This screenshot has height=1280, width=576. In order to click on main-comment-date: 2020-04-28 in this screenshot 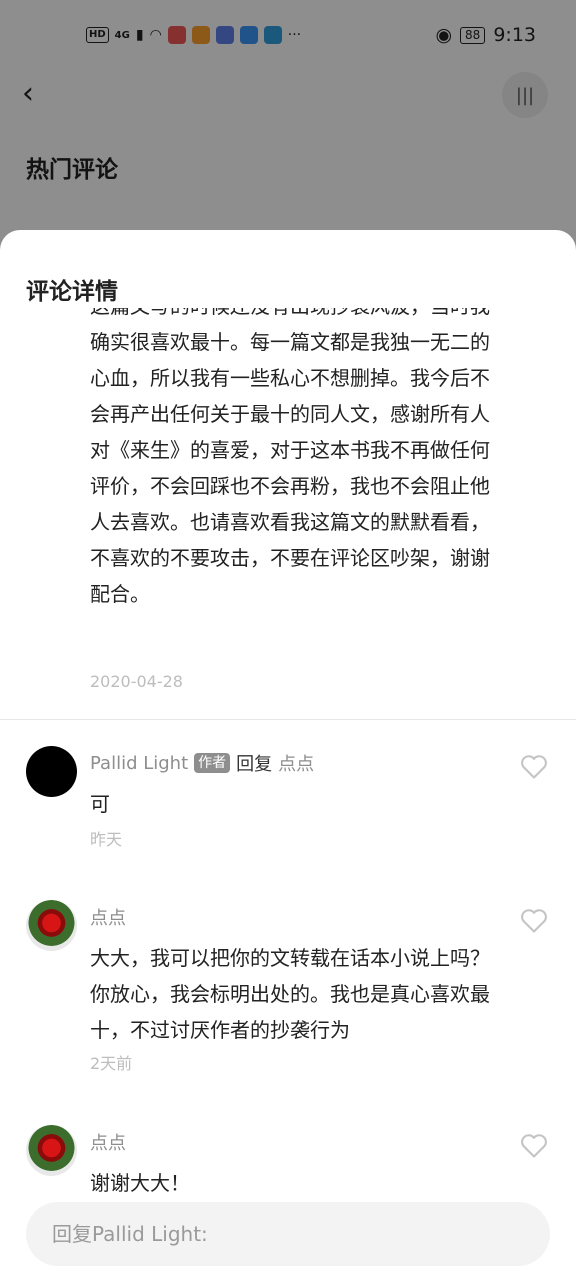, I will do `click(136, 681)`.